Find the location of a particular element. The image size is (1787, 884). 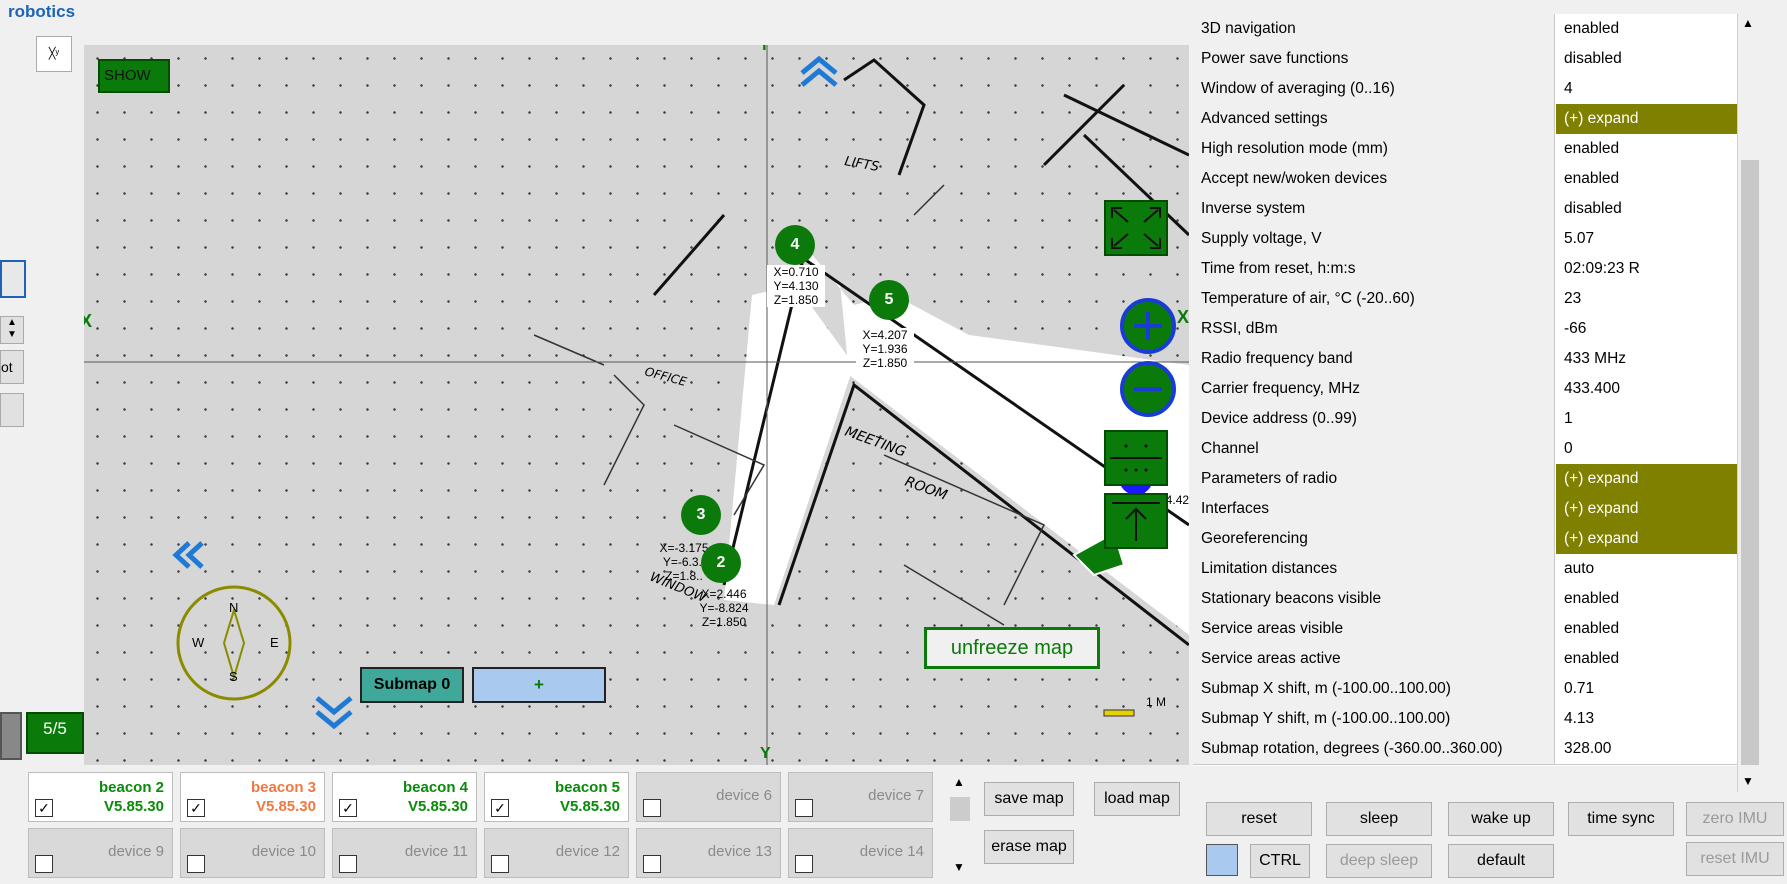

property-value: 328.00 is located at coordinates (1646, 749).